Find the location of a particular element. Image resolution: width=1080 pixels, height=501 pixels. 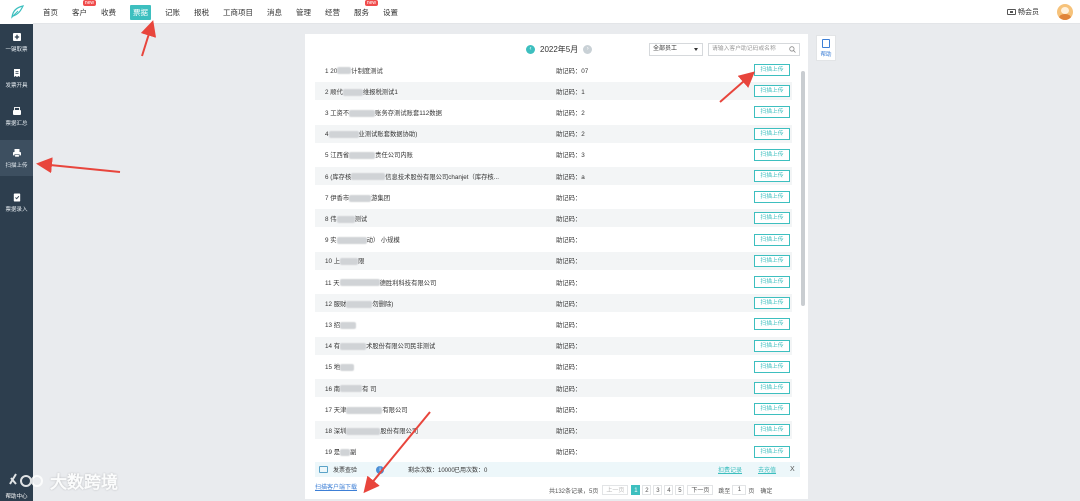

member-label: 畅会员 is located at coordinates (1028, 12).